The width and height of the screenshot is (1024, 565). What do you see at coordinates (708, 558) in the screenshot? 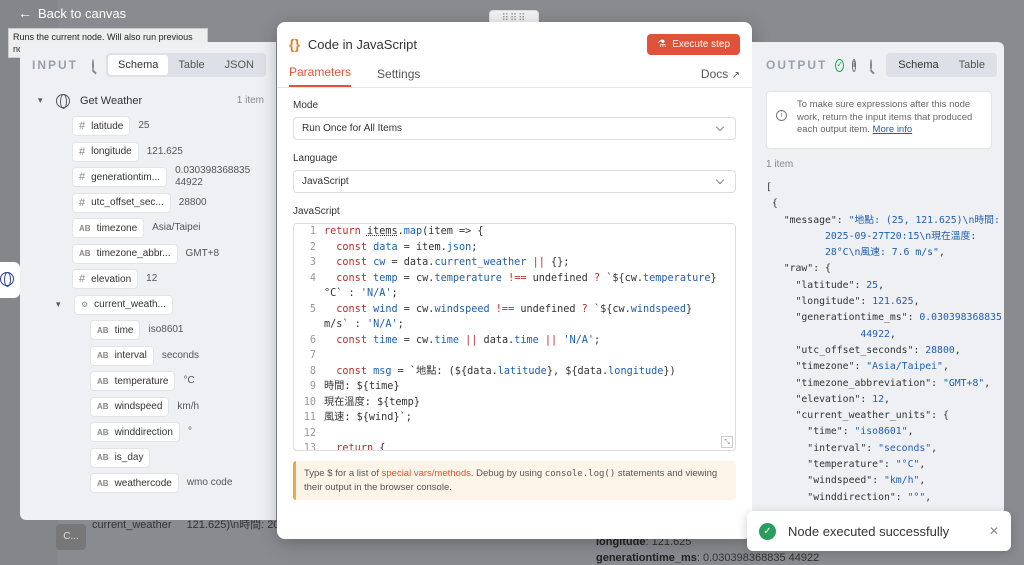
I see `bg-generationtime: generationtime_ms: 0.030398368835 44922` at bounding box center [708, 558].